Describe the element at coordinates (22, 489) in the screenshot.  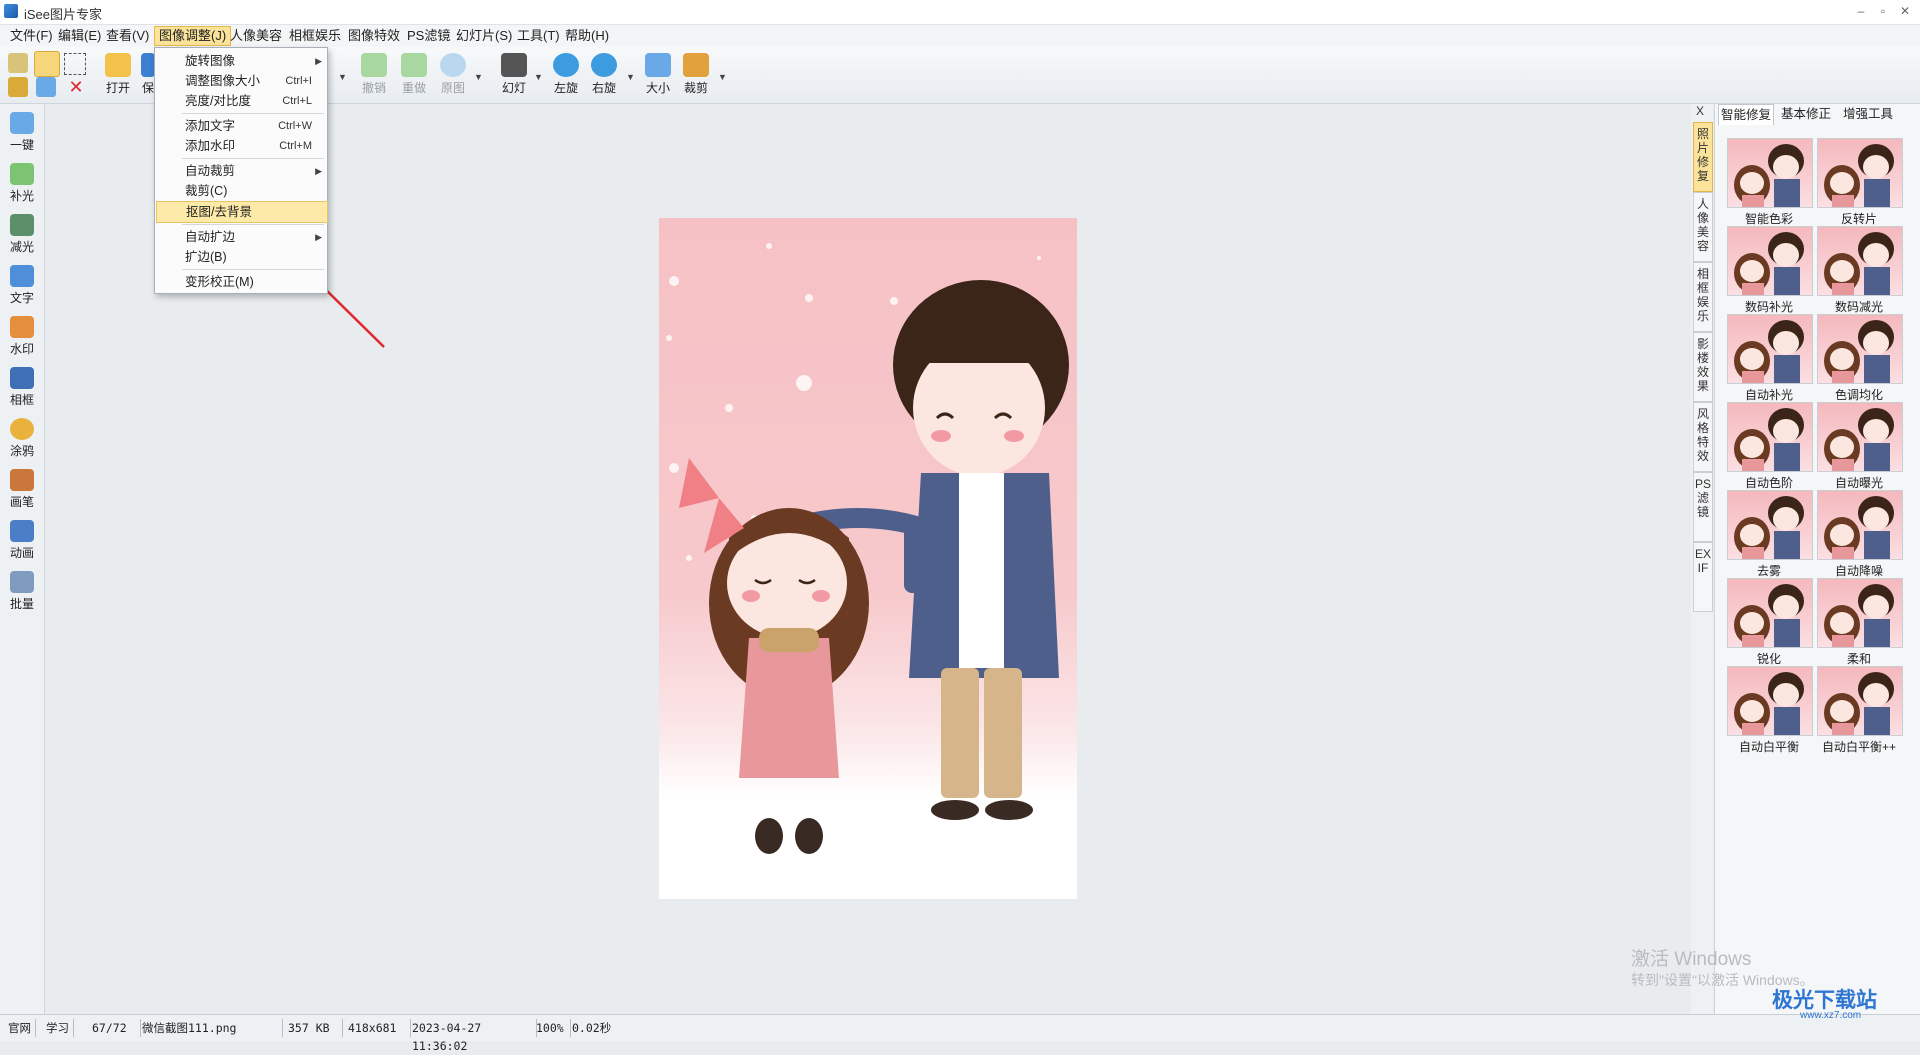
I see `tool-brush: 画笔` at that location.